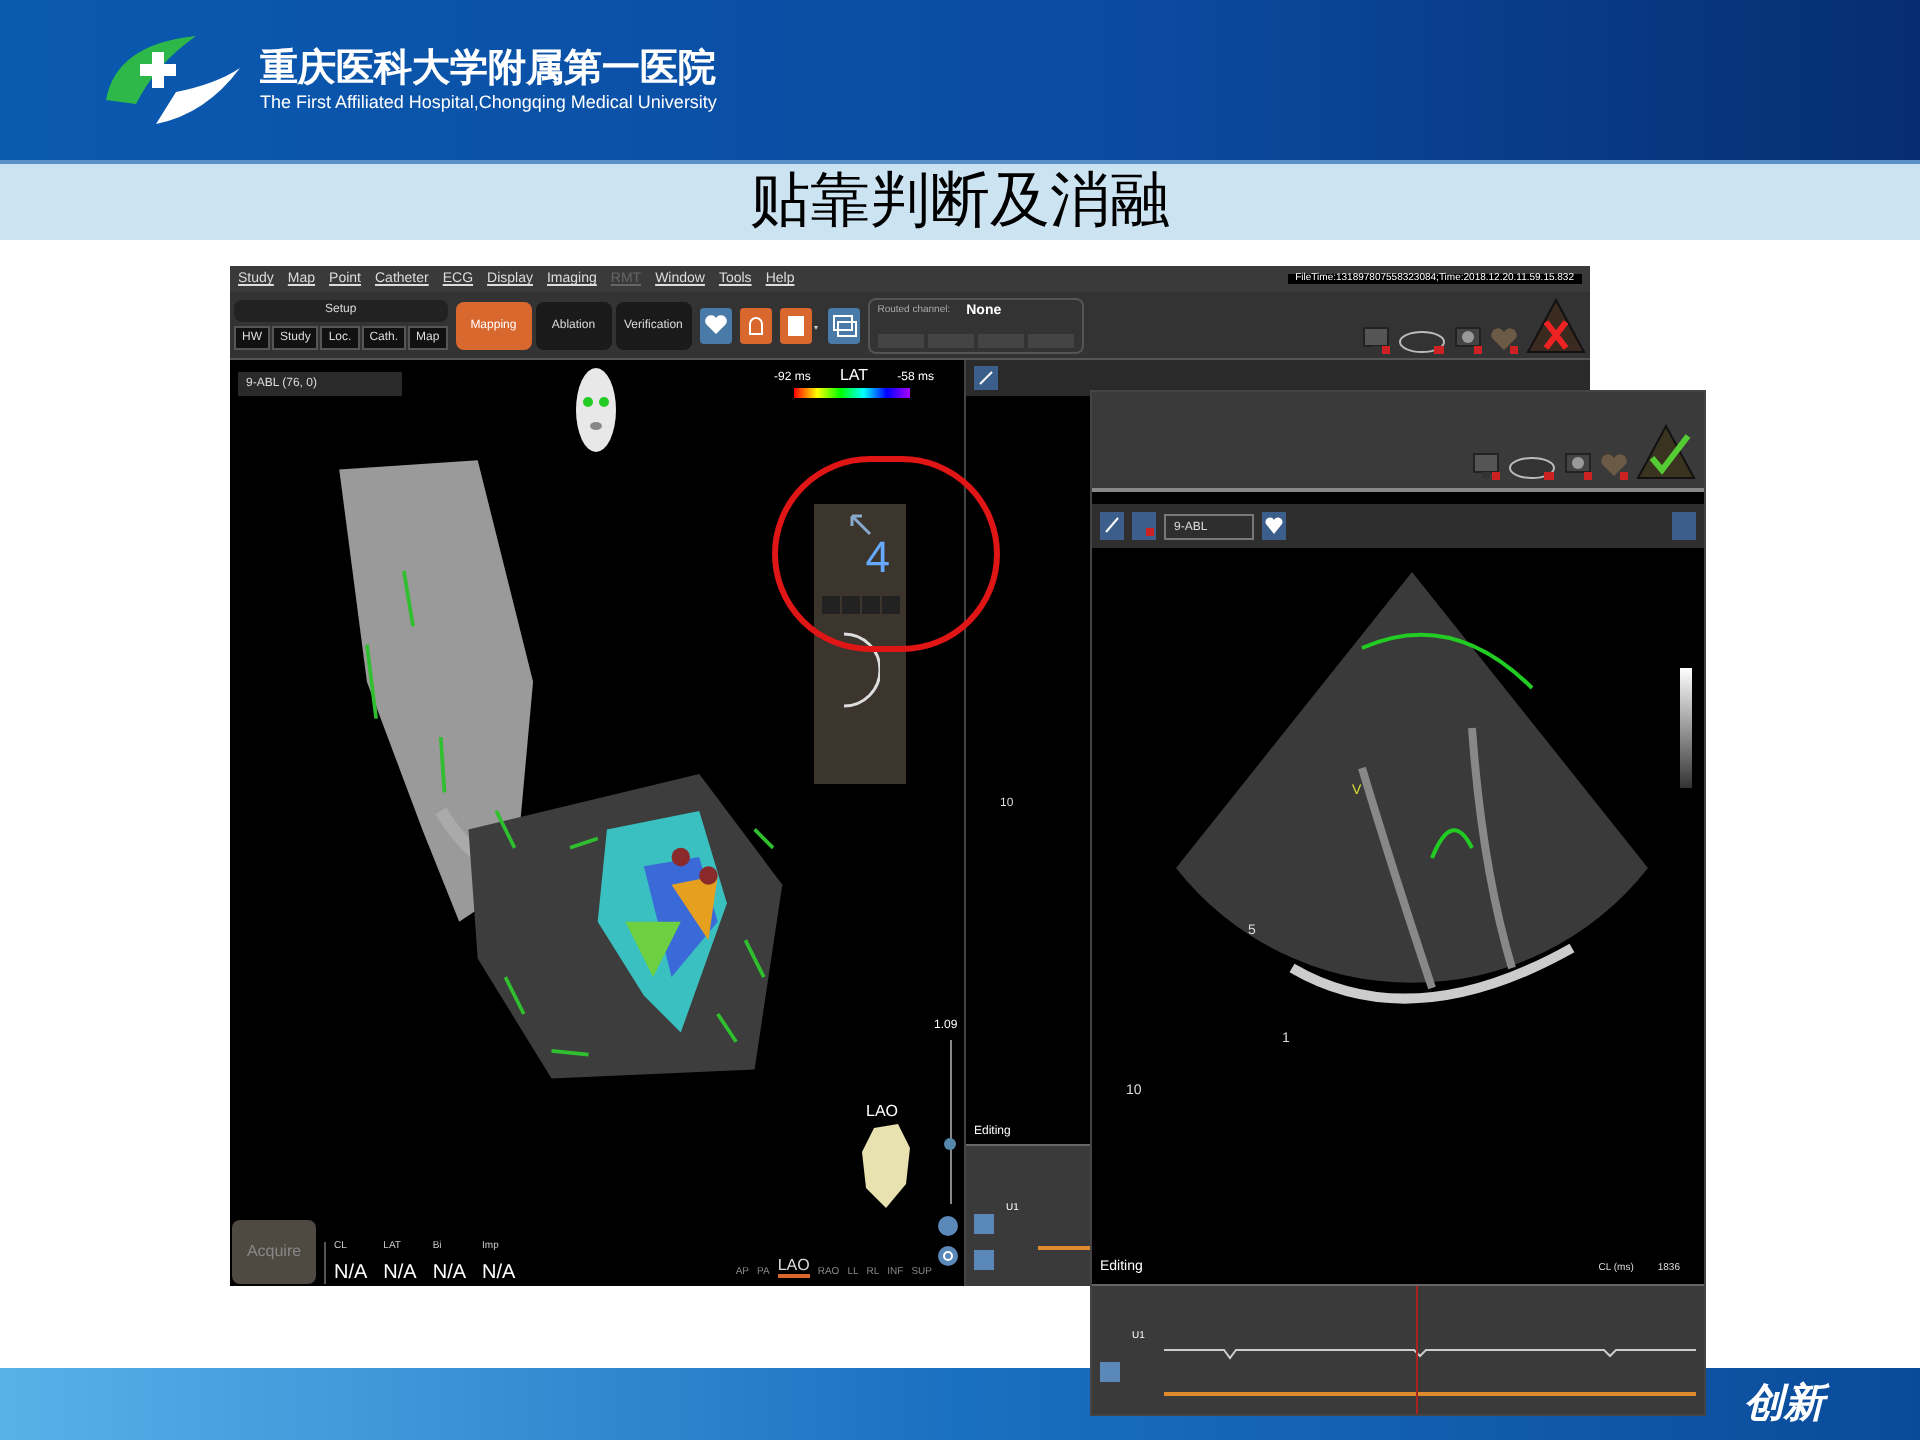  Describe the element at coordinates (882, 1112) in the screenshot. I see `orientation-label: LAO` at that location.